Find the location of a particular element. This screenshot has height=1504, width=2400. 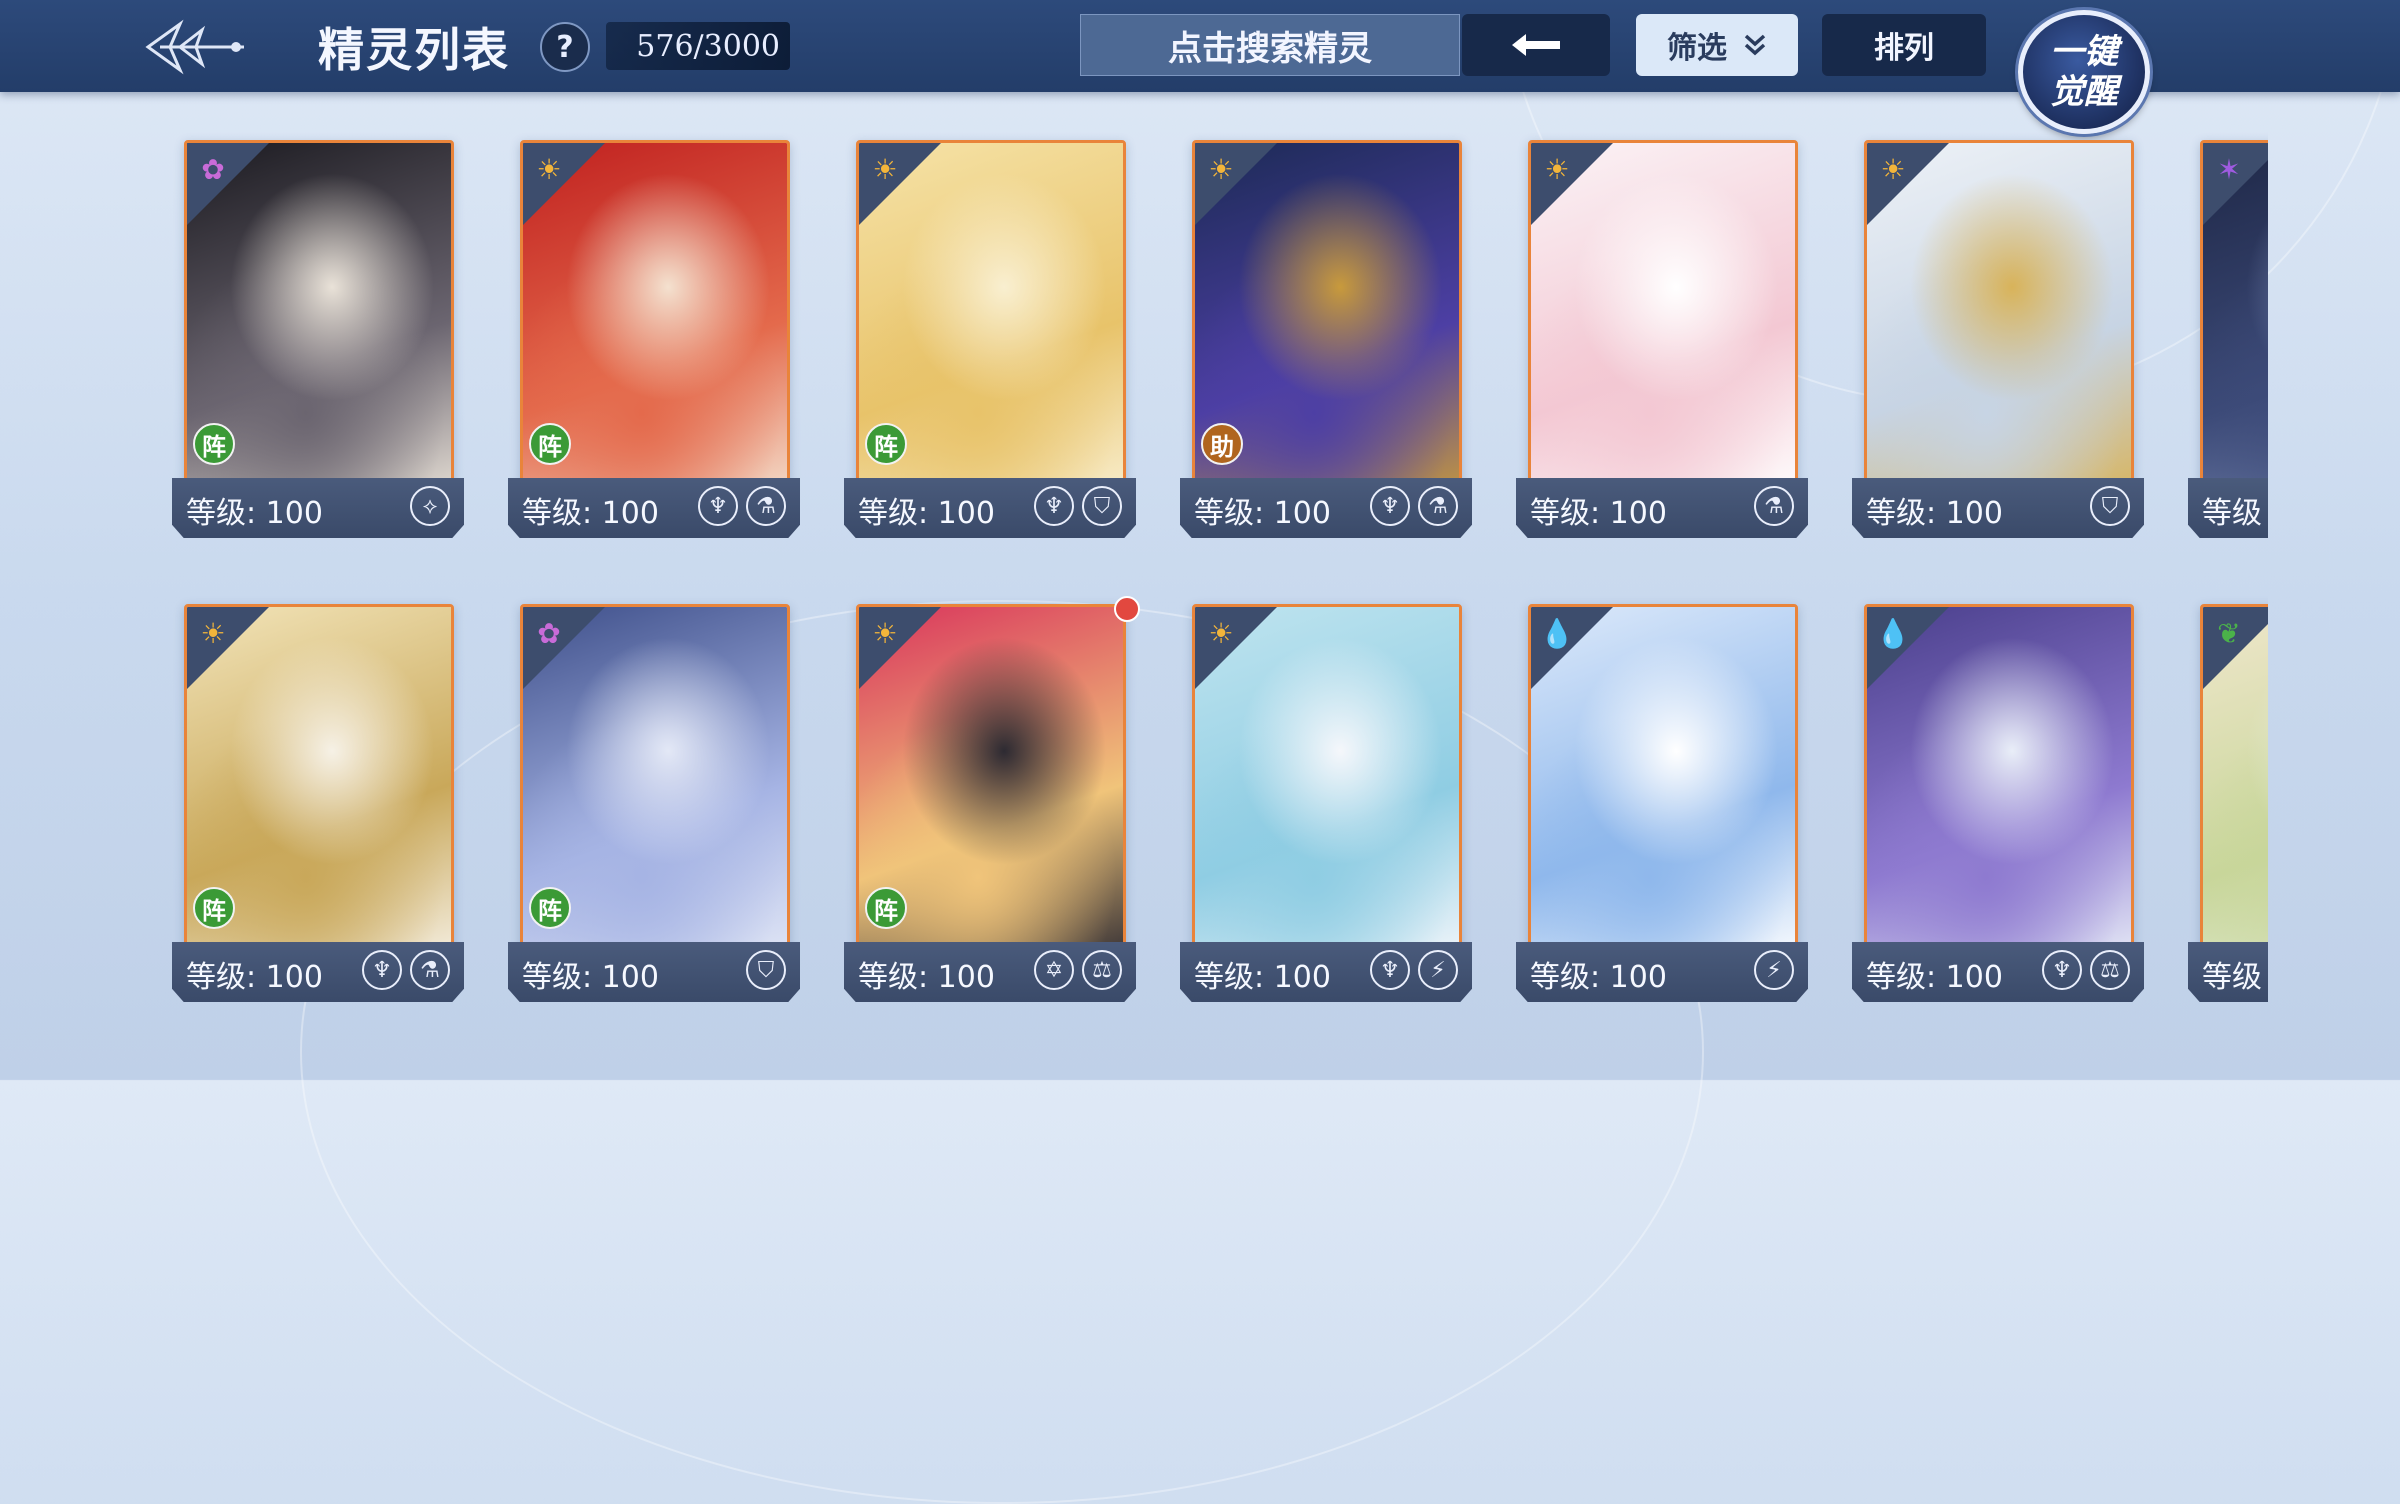

spirit-card: ❦ 等级 is located at coordinates (2228, 809).